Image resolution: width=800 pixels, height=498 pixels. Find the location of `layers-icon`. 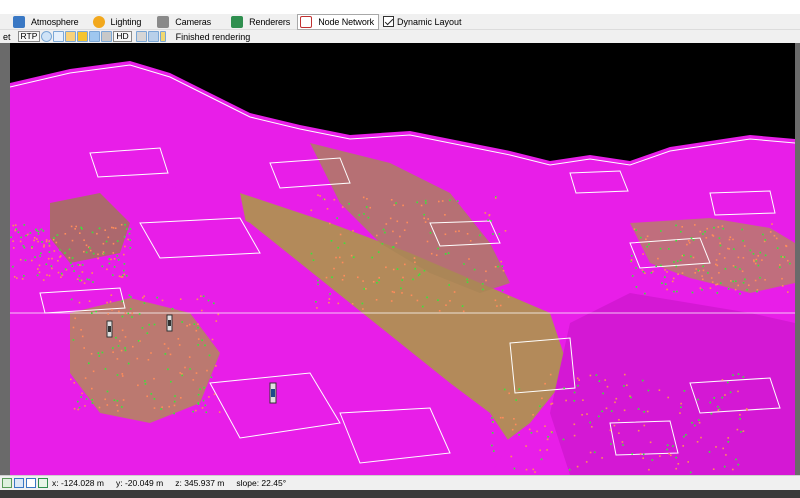

layers-icon is located at coordinates (95, 36).